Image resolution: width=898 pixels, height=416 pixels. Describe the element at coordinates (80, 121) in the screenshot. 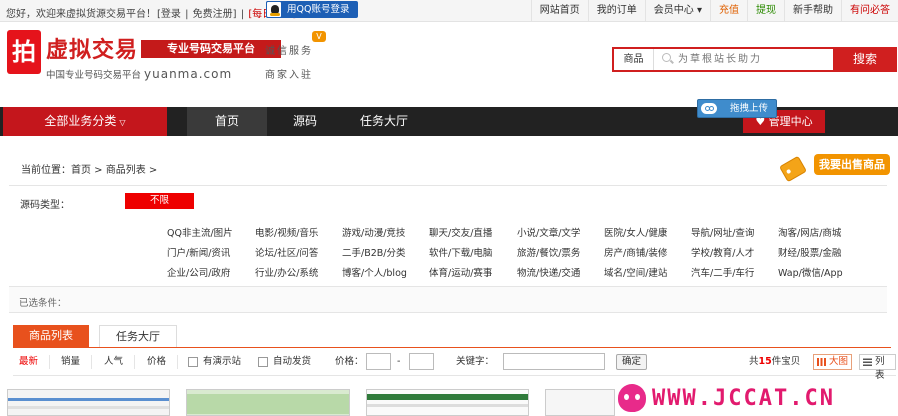

I see `all-categories-label: 全部业务分类` at that location.